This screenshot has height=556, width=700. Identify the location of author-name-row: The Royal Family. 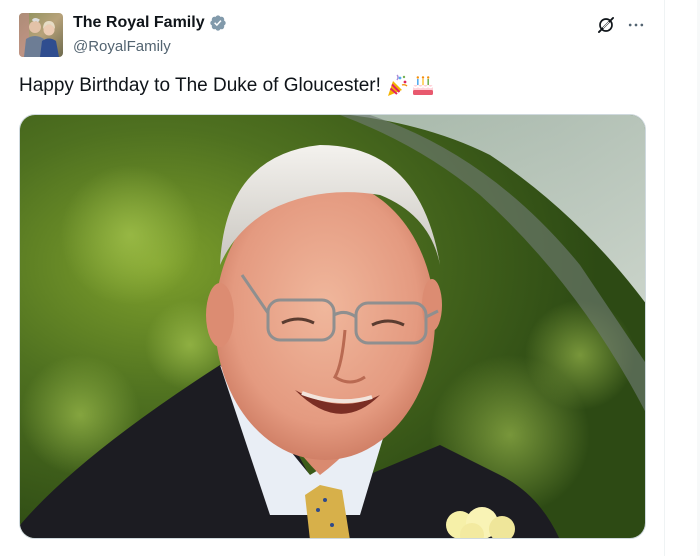
(150, 23).